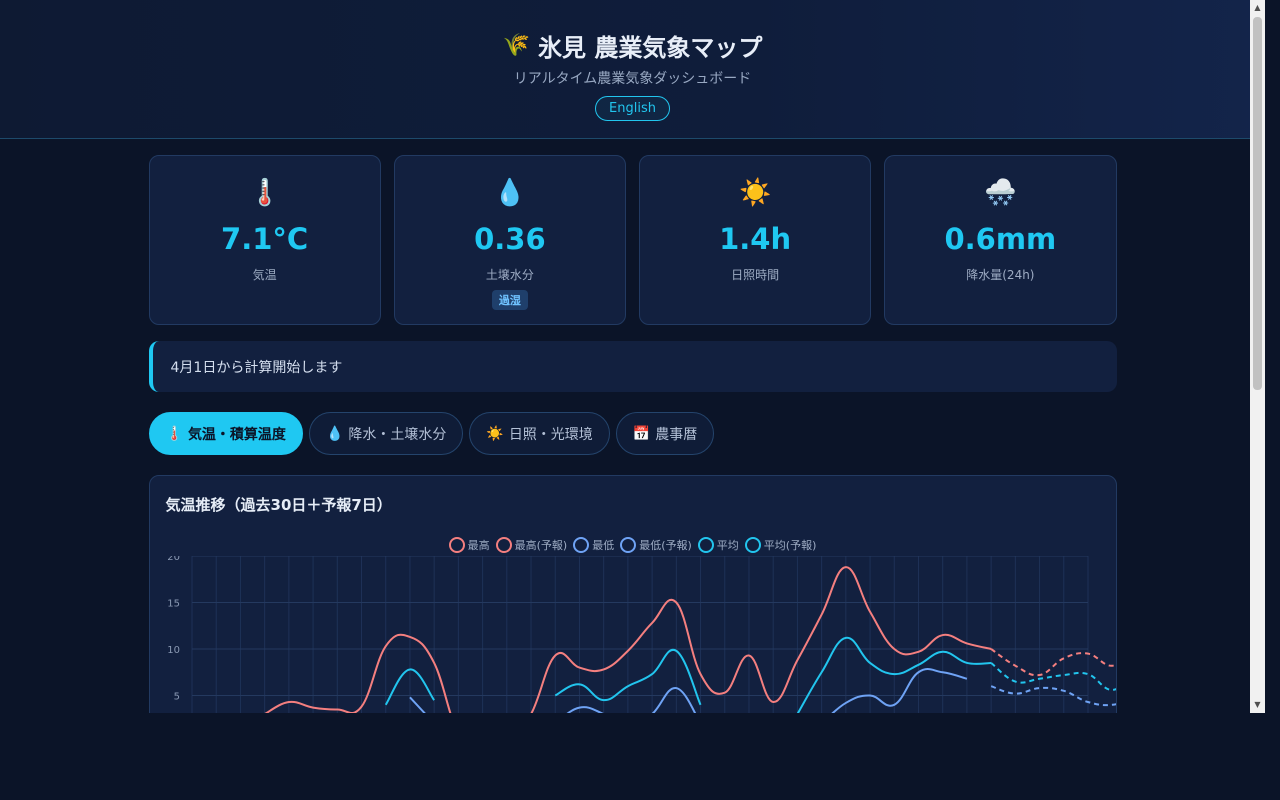 The image size is (1280, 800). Describe the element at coordinates (509, 300) in the screenshot. I see `status-badge: 過湿` at that location.